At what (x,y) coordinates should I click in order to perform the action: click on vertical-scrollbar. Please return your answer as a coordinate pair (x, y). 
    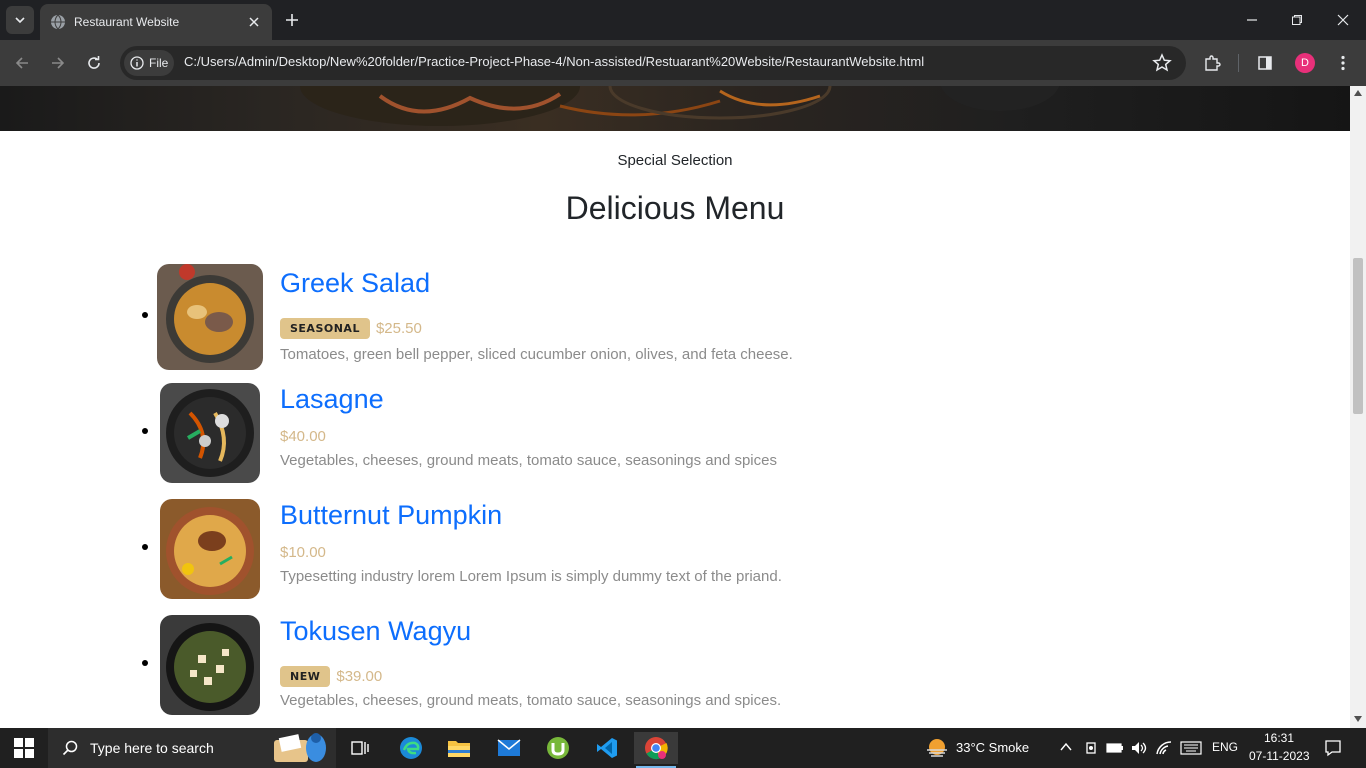
    Looking at the image, I should click on (1358, 407).